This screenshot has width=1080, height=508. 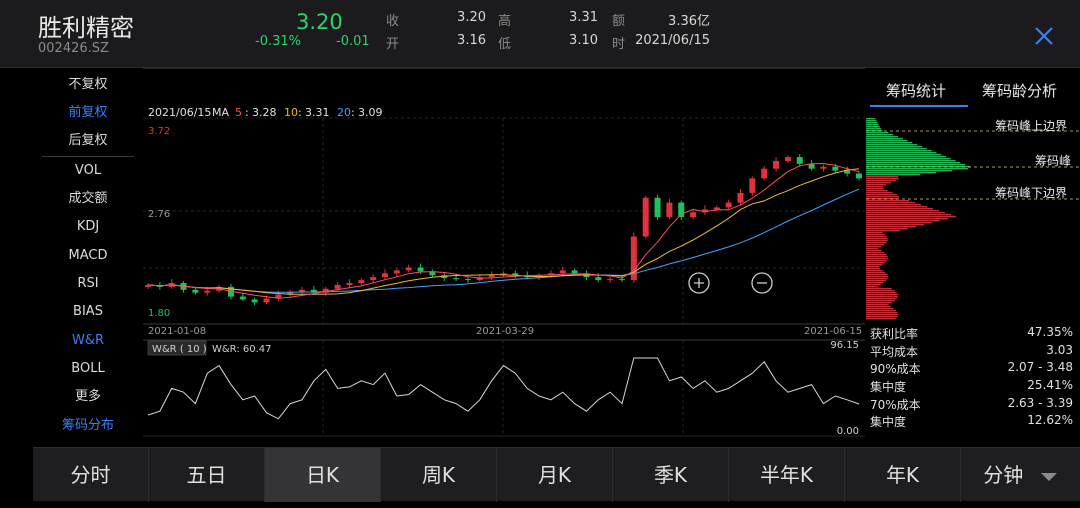 What do you see at coordinates (88, 397) in the screenshot?
I see `menu-item-more: 更多` at bounding box center [88, 397].